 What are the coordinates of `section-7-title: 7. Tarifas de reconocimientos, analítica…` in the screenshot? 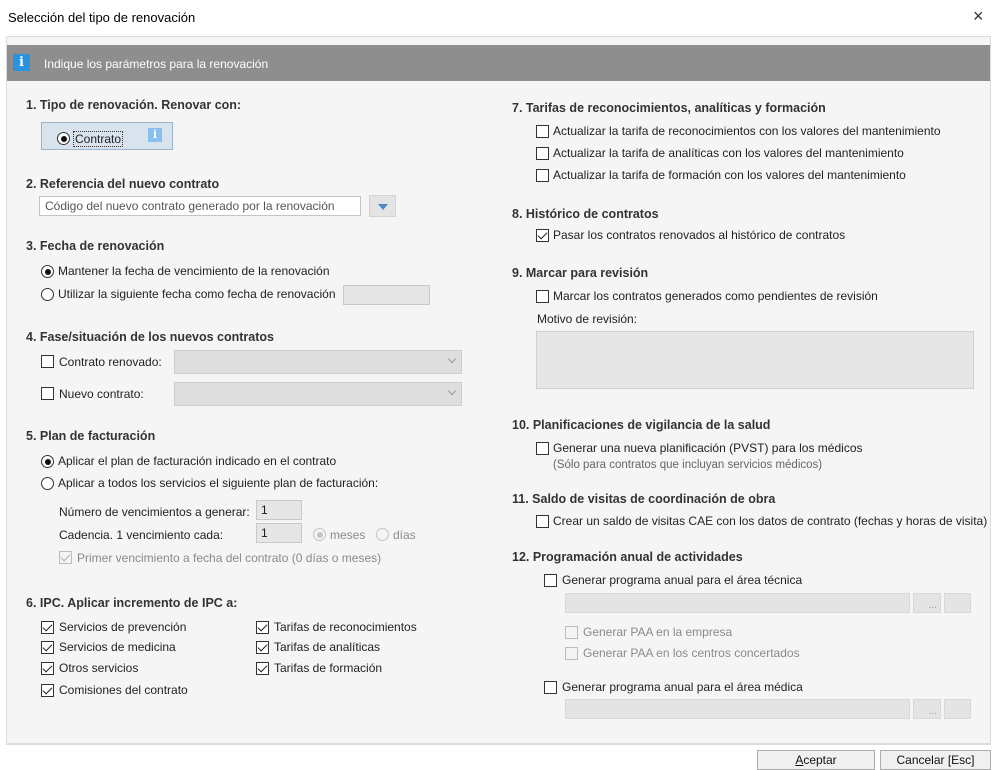 It's located at (669, 108).